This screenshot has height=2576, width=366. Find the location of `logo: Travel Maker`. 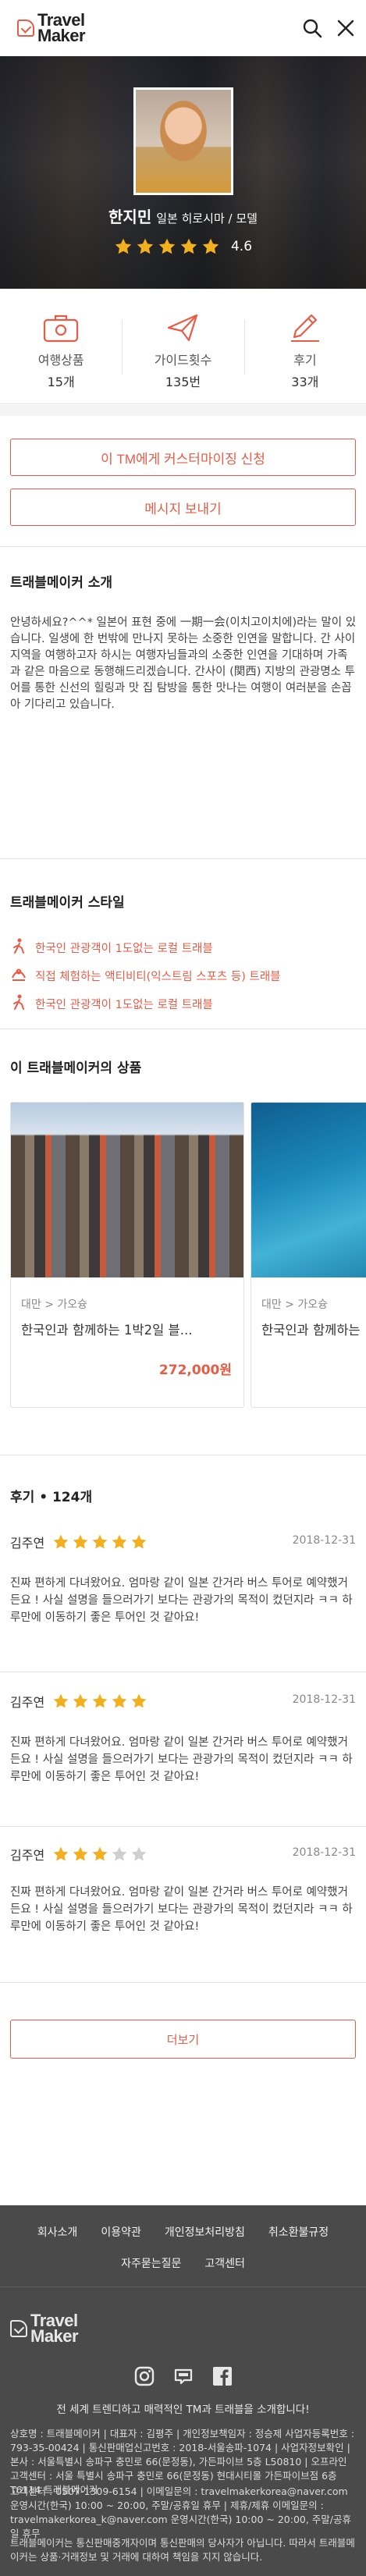

logo: Travel Maker is located at coordinates (51, 29).